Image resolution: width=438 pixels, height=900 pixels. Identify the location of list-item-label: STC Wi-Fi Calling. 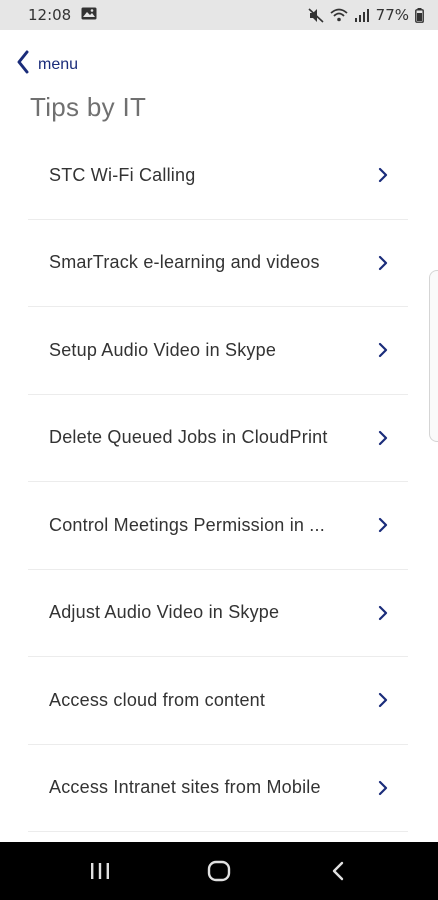
(122, 174).